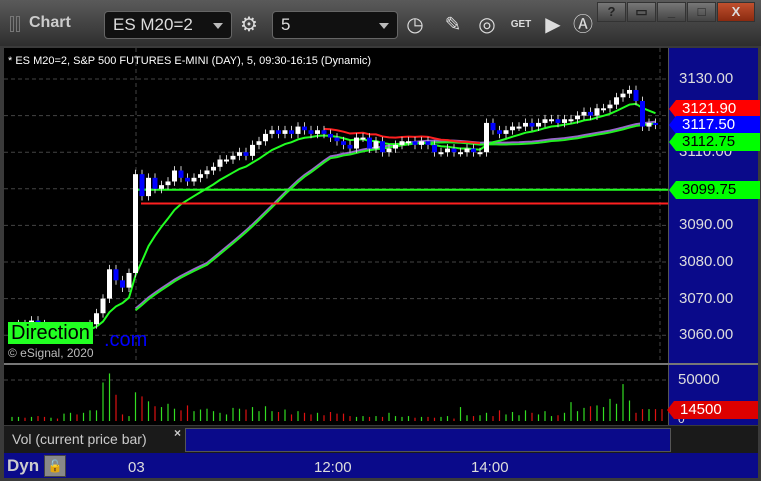  What do you see at coordinates (336, 395) in the screenshot?
I see `volume-pane` at bounding box center [336, 395].